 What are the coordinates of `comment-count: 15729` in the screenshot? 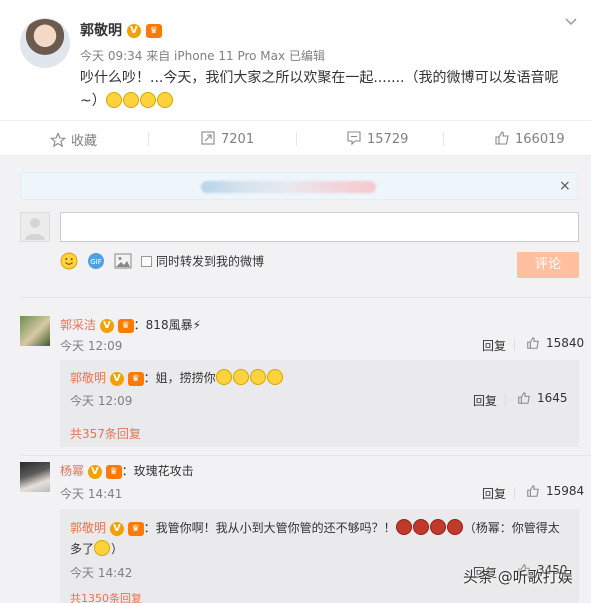 It's located at (388, 139).